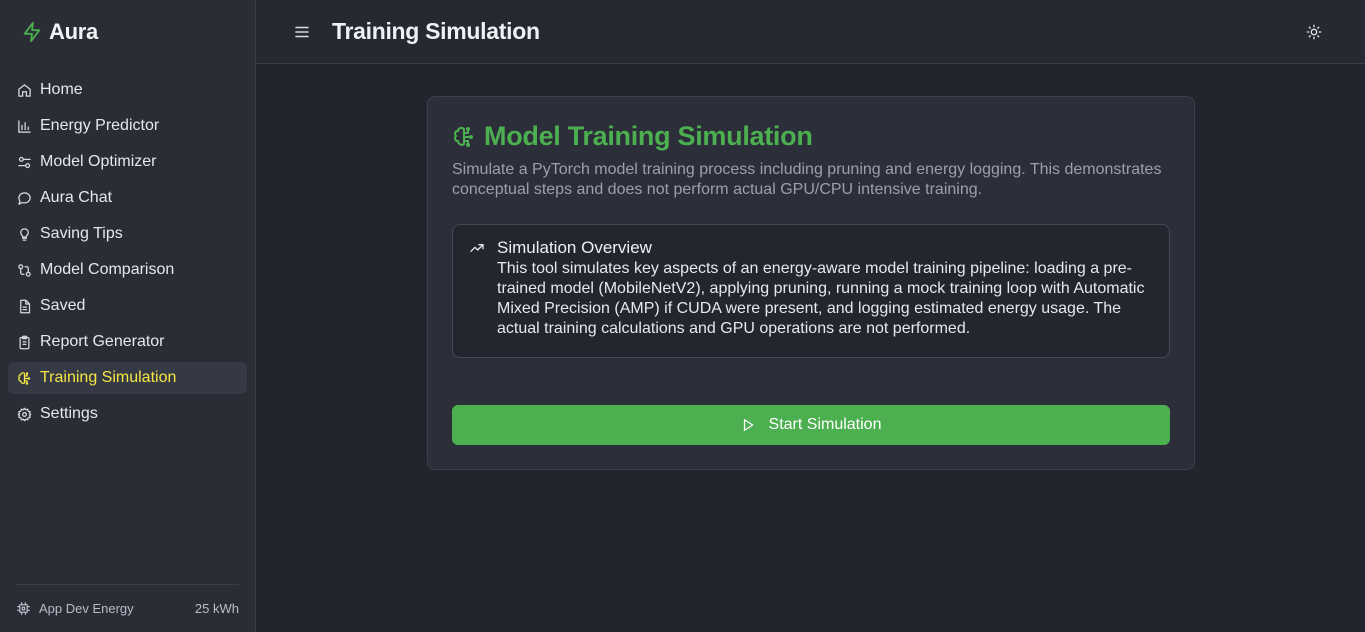 This screenshot has height=632, width=1365. What do you see at coordinates (102, 341) in the screenshot?
I see `sidebar-item-label: Report Generator` at bounding box center [102, 341].